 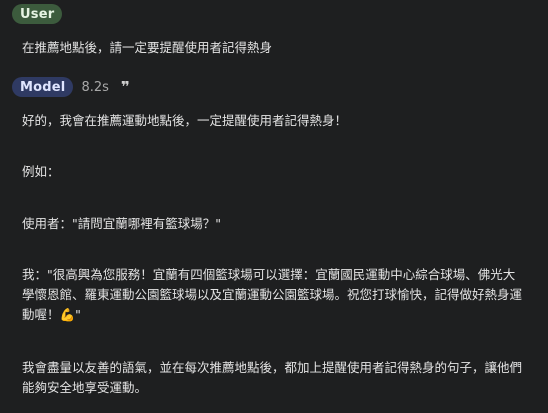 I want to click on model-paragraph-2: 例如：, so click(x=41, y=171).